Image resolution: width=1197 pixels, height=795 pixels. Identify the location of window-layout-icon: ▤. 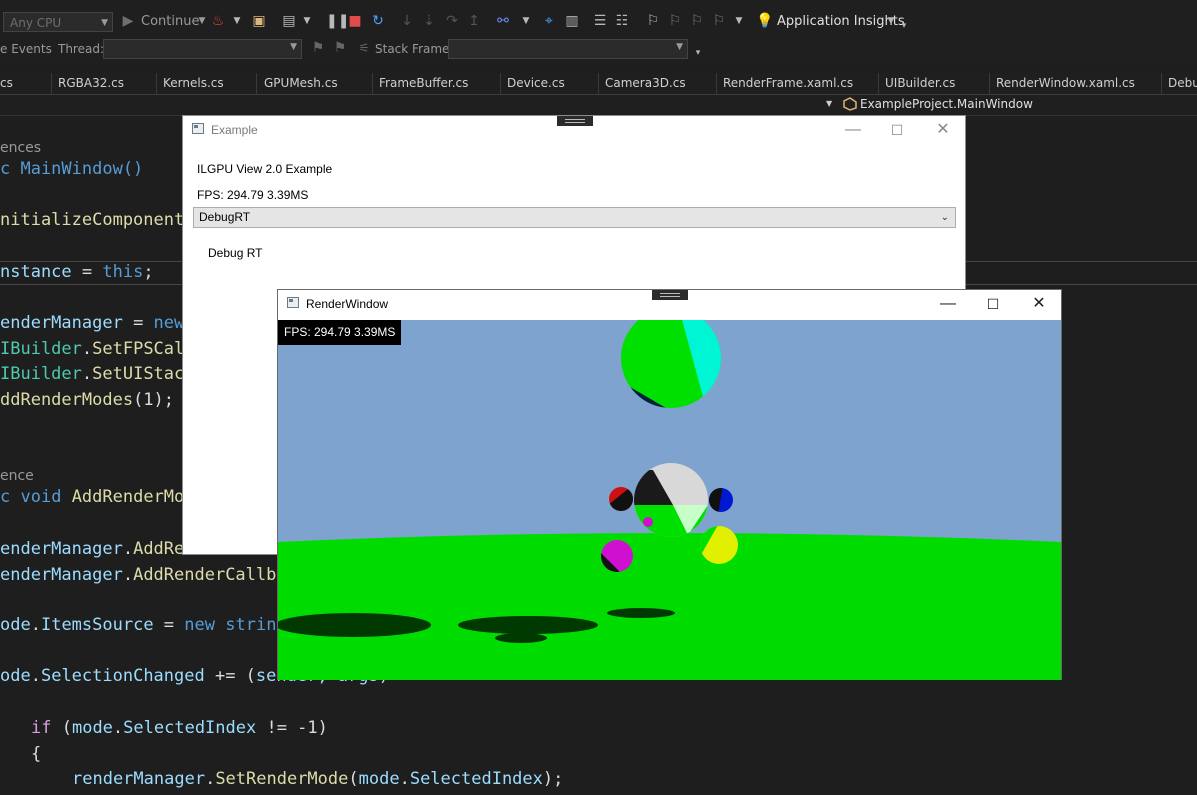
(289, 21).